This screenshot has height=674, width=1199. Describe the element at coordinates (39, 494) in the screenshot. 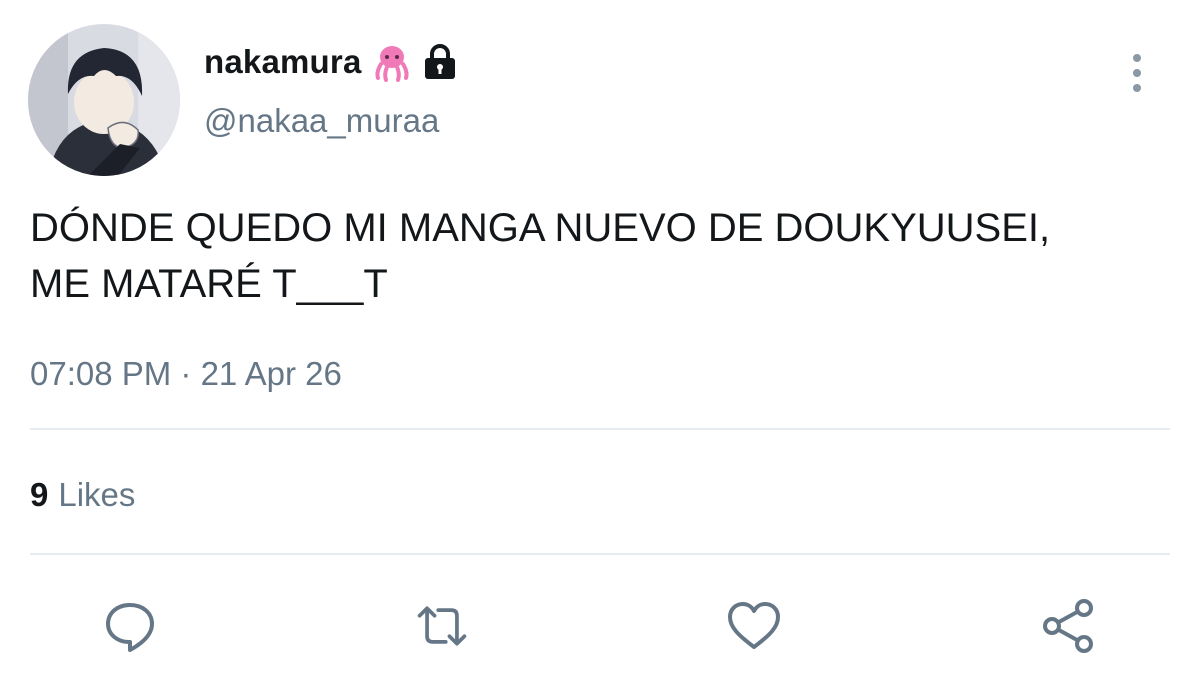

I see `likes-count: 9` at that location.